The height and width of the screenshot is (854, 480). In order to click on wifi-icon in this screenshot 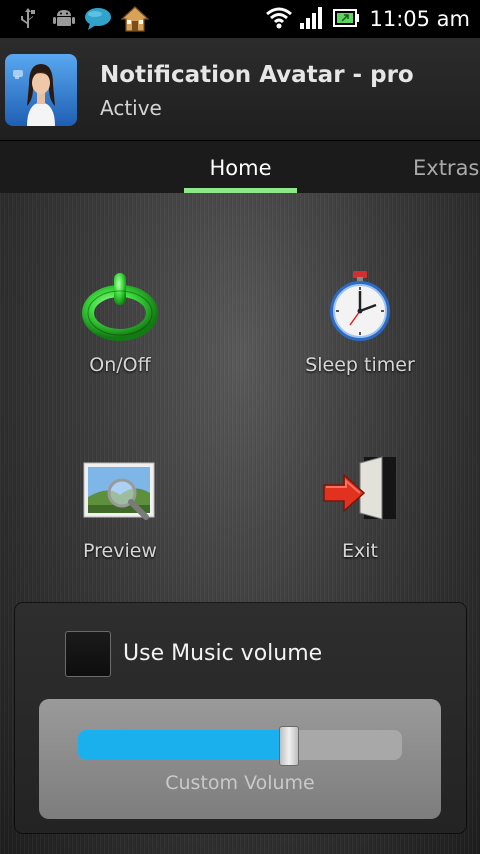, I will do `click(279, 20)`.